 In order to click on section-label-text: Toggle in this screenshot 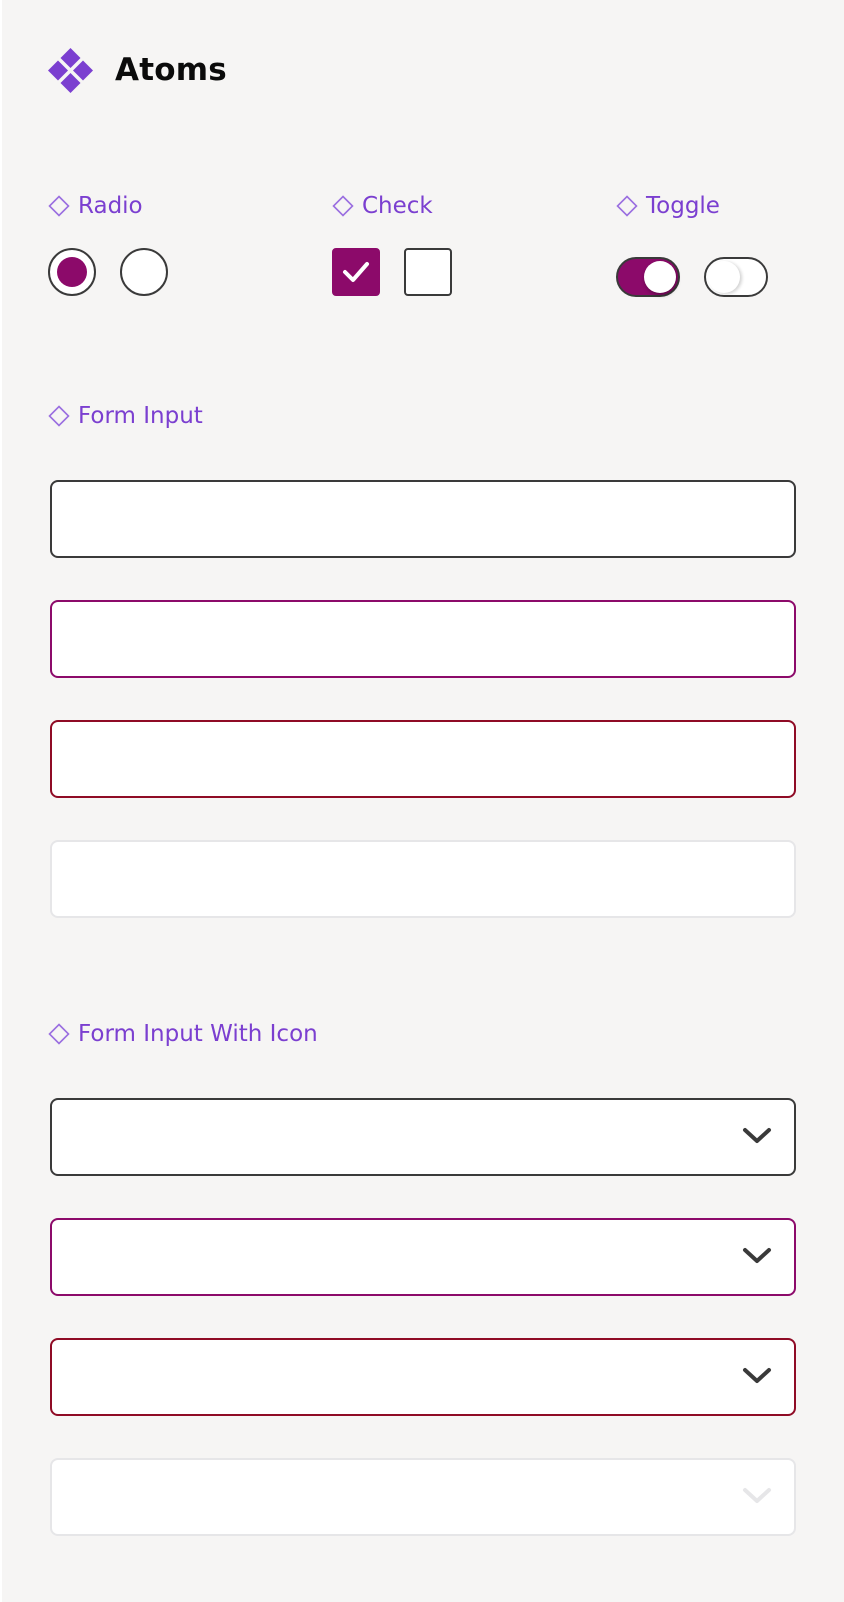, I will do `click(683, 206)`.